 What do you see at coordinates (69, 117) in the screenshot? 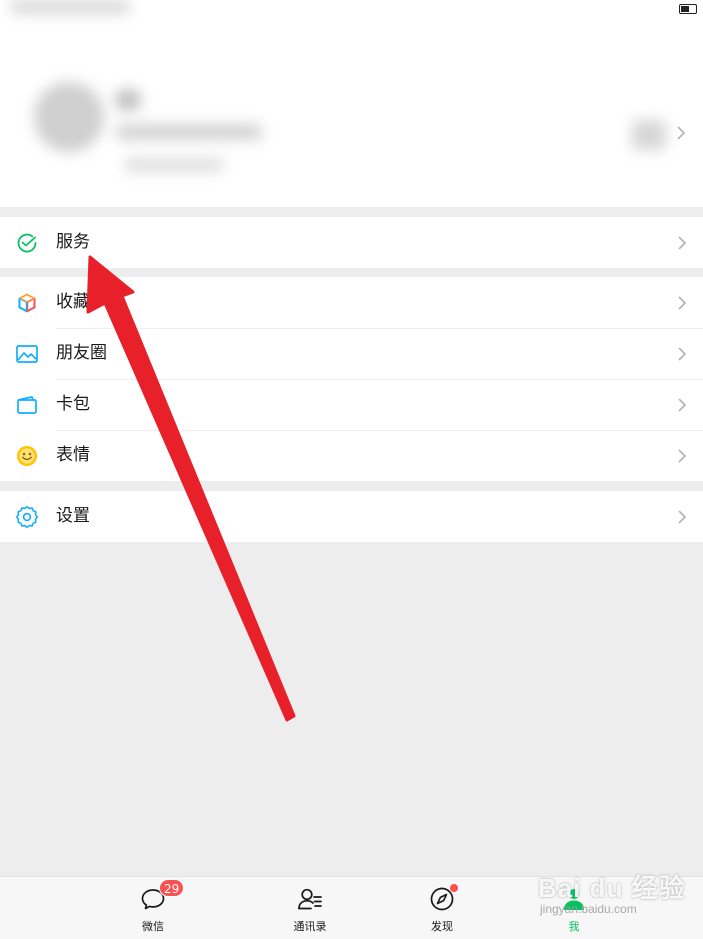
I see `avatar` at bounding box center [69, 117].